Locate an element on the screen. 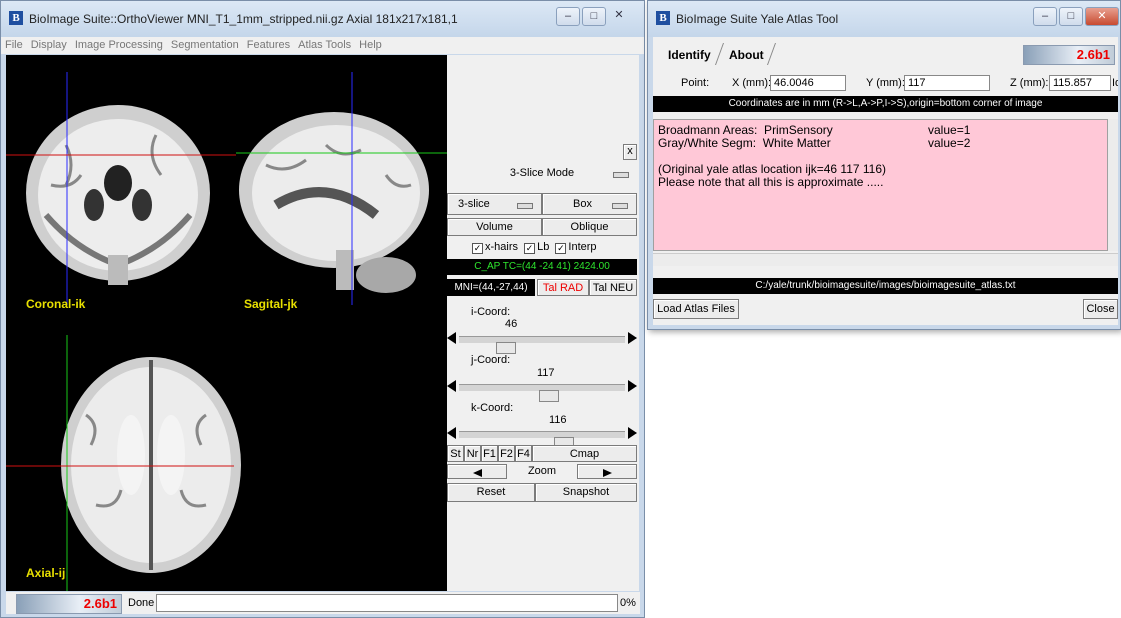 This screenshot has height=618, width=1121. menu-segmentation: Segmentation is located at coordinates (205, 45).